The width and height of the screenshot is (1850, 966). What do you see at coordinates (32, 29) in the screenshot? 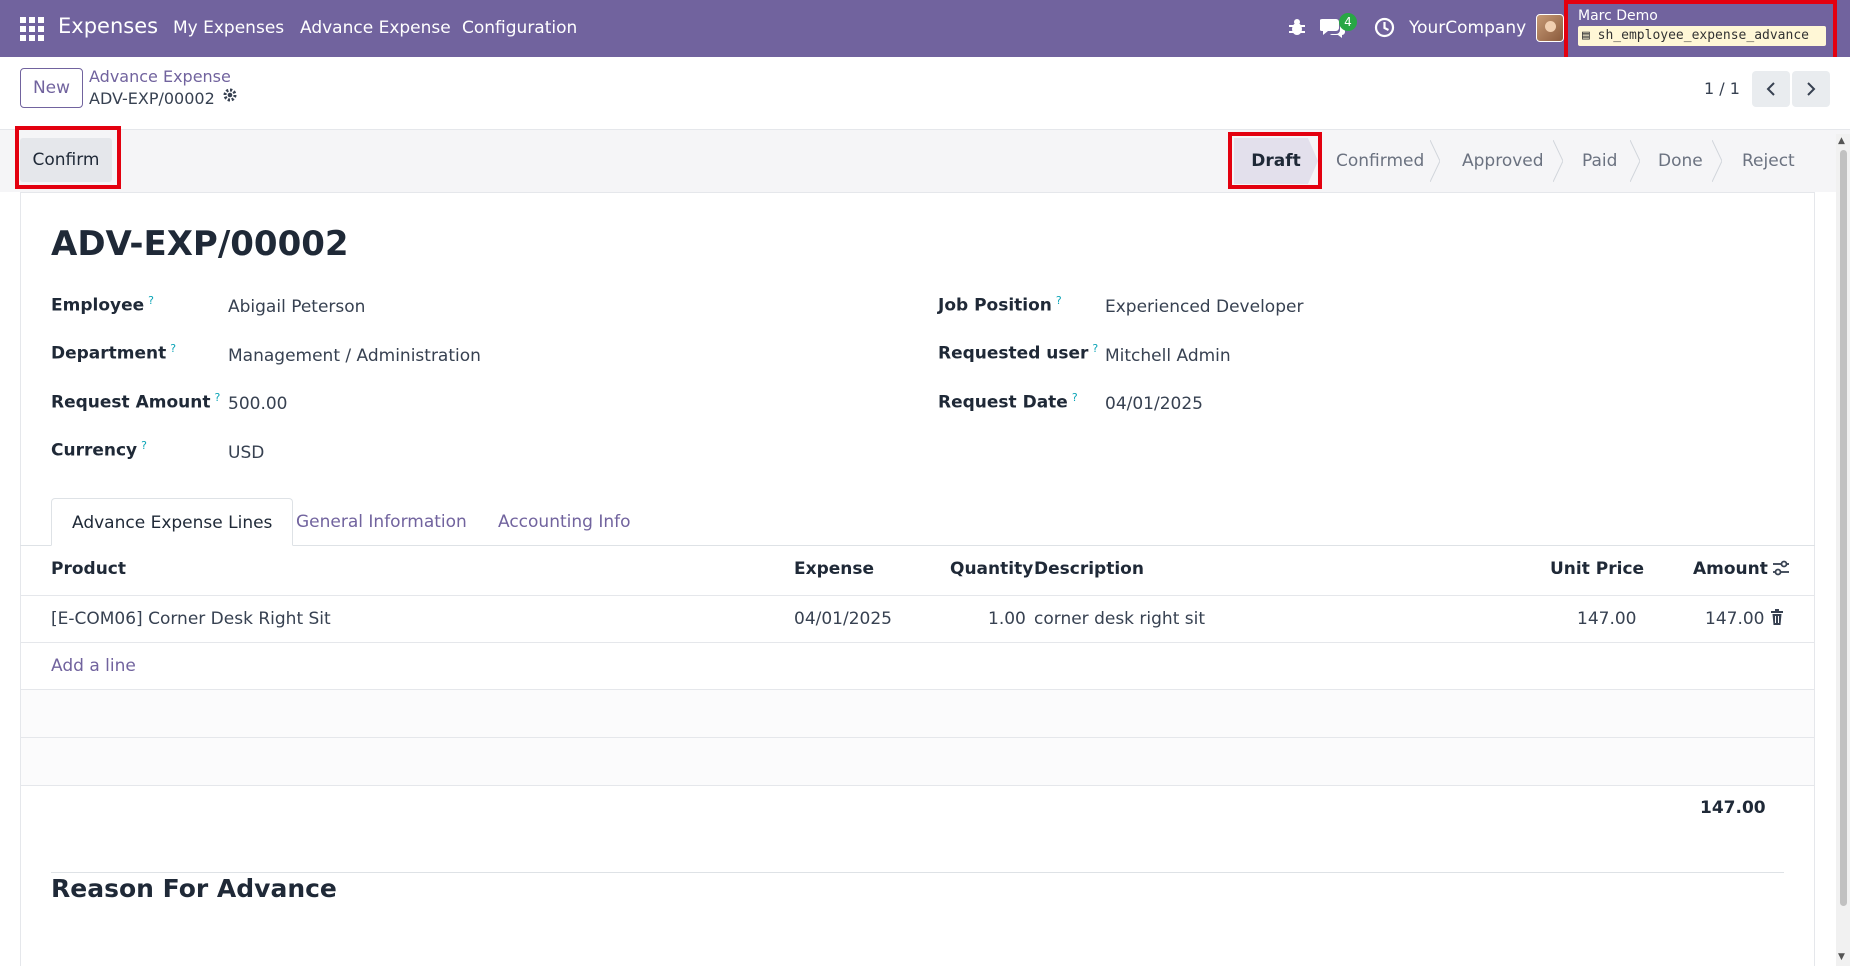
I see `app-menu-grid-icon` at bounding box center [32, 29].